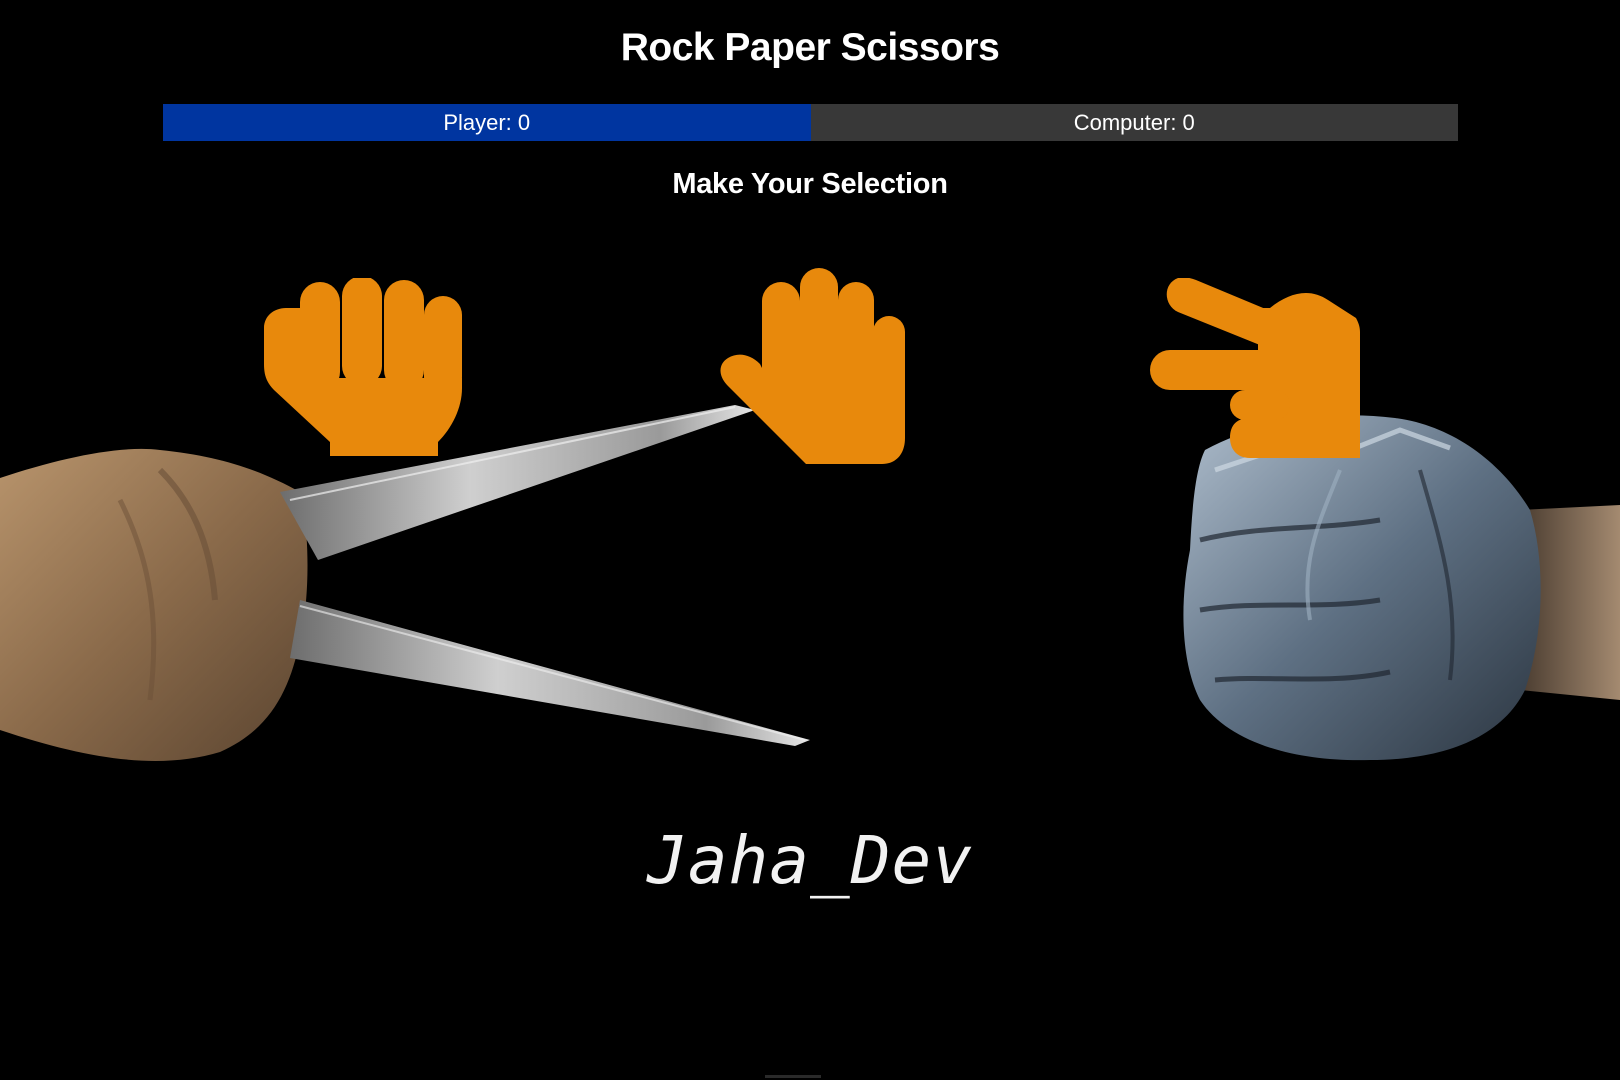  What do you see at coordinates (1134, 122) in the screenshot?
I see `computer-score: Computer: 0` at bounding box center [1134, 122].